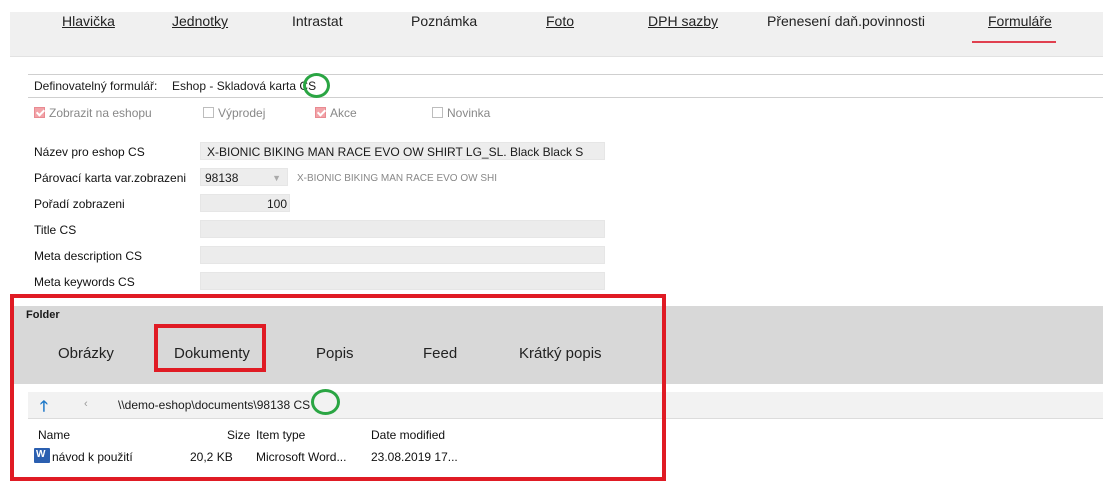  I want to click on chevron-down-icon: ▼, so click(276, 177).